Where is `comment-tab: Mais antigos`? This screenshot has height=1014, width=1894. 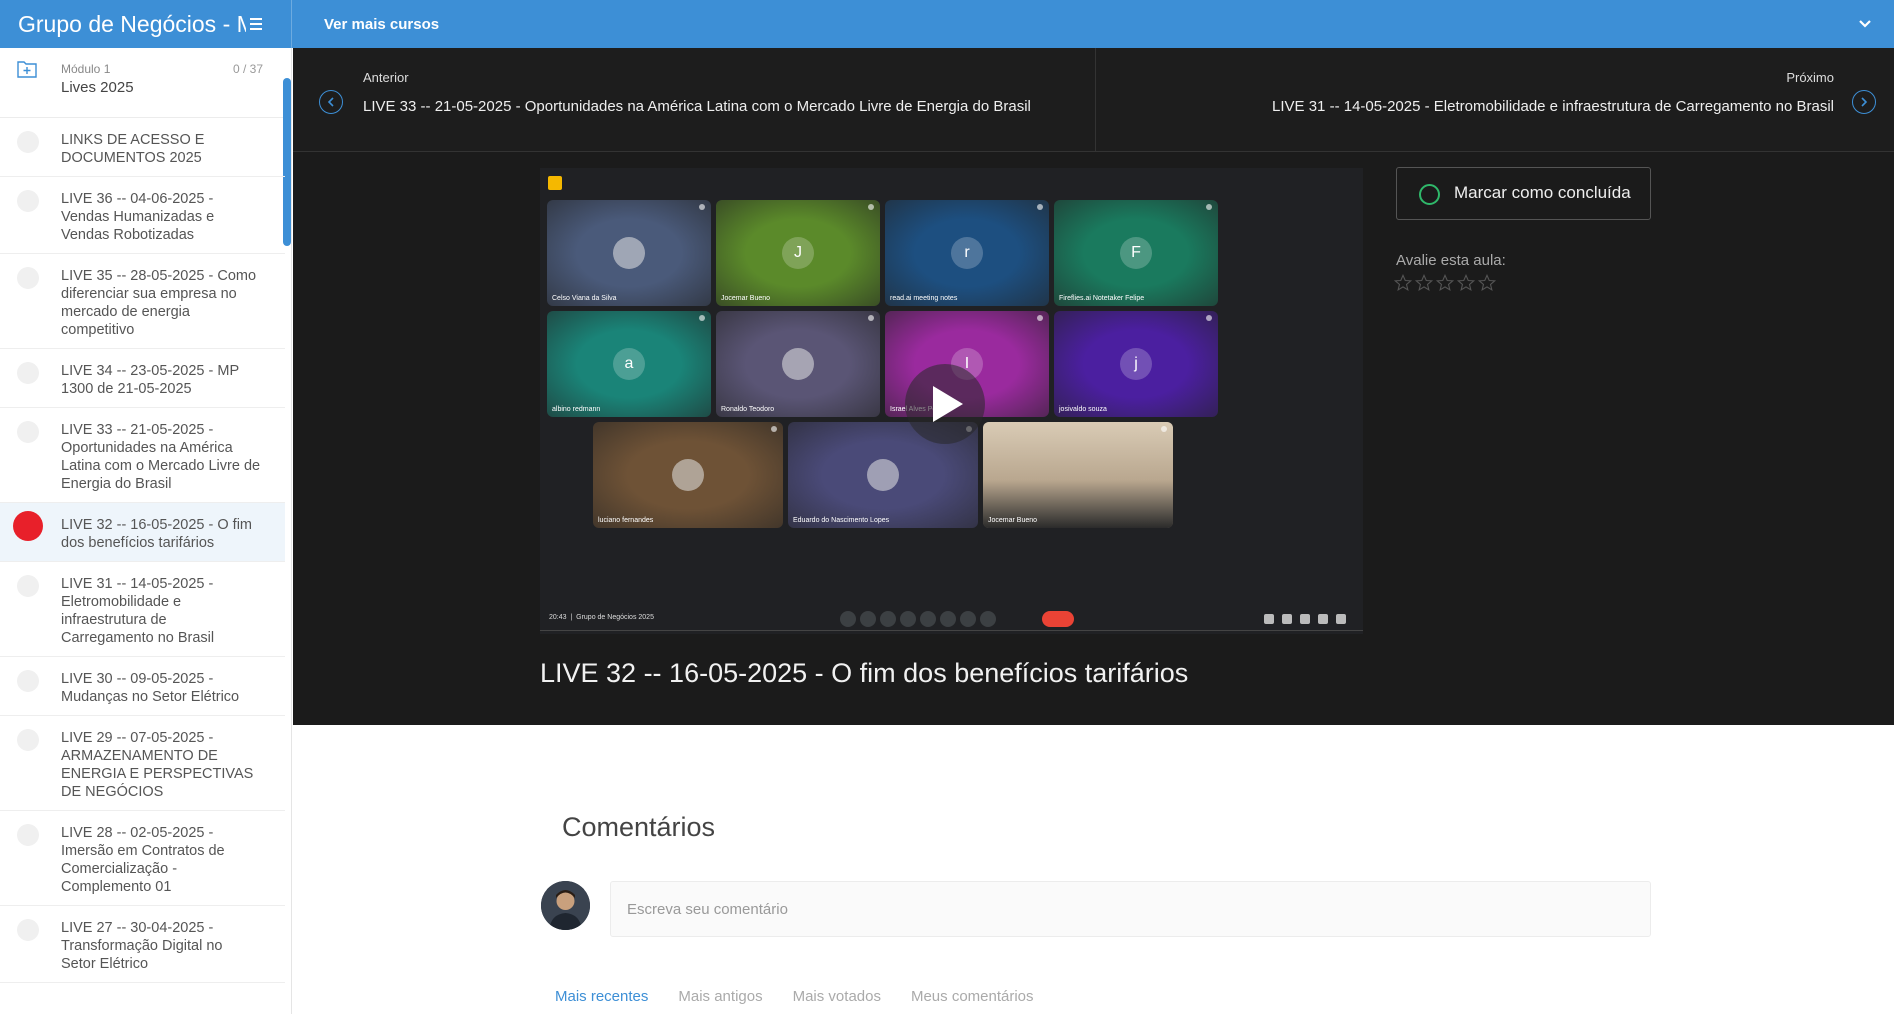 comment-tab: Mais antigos is located at coordinates (720, 996).